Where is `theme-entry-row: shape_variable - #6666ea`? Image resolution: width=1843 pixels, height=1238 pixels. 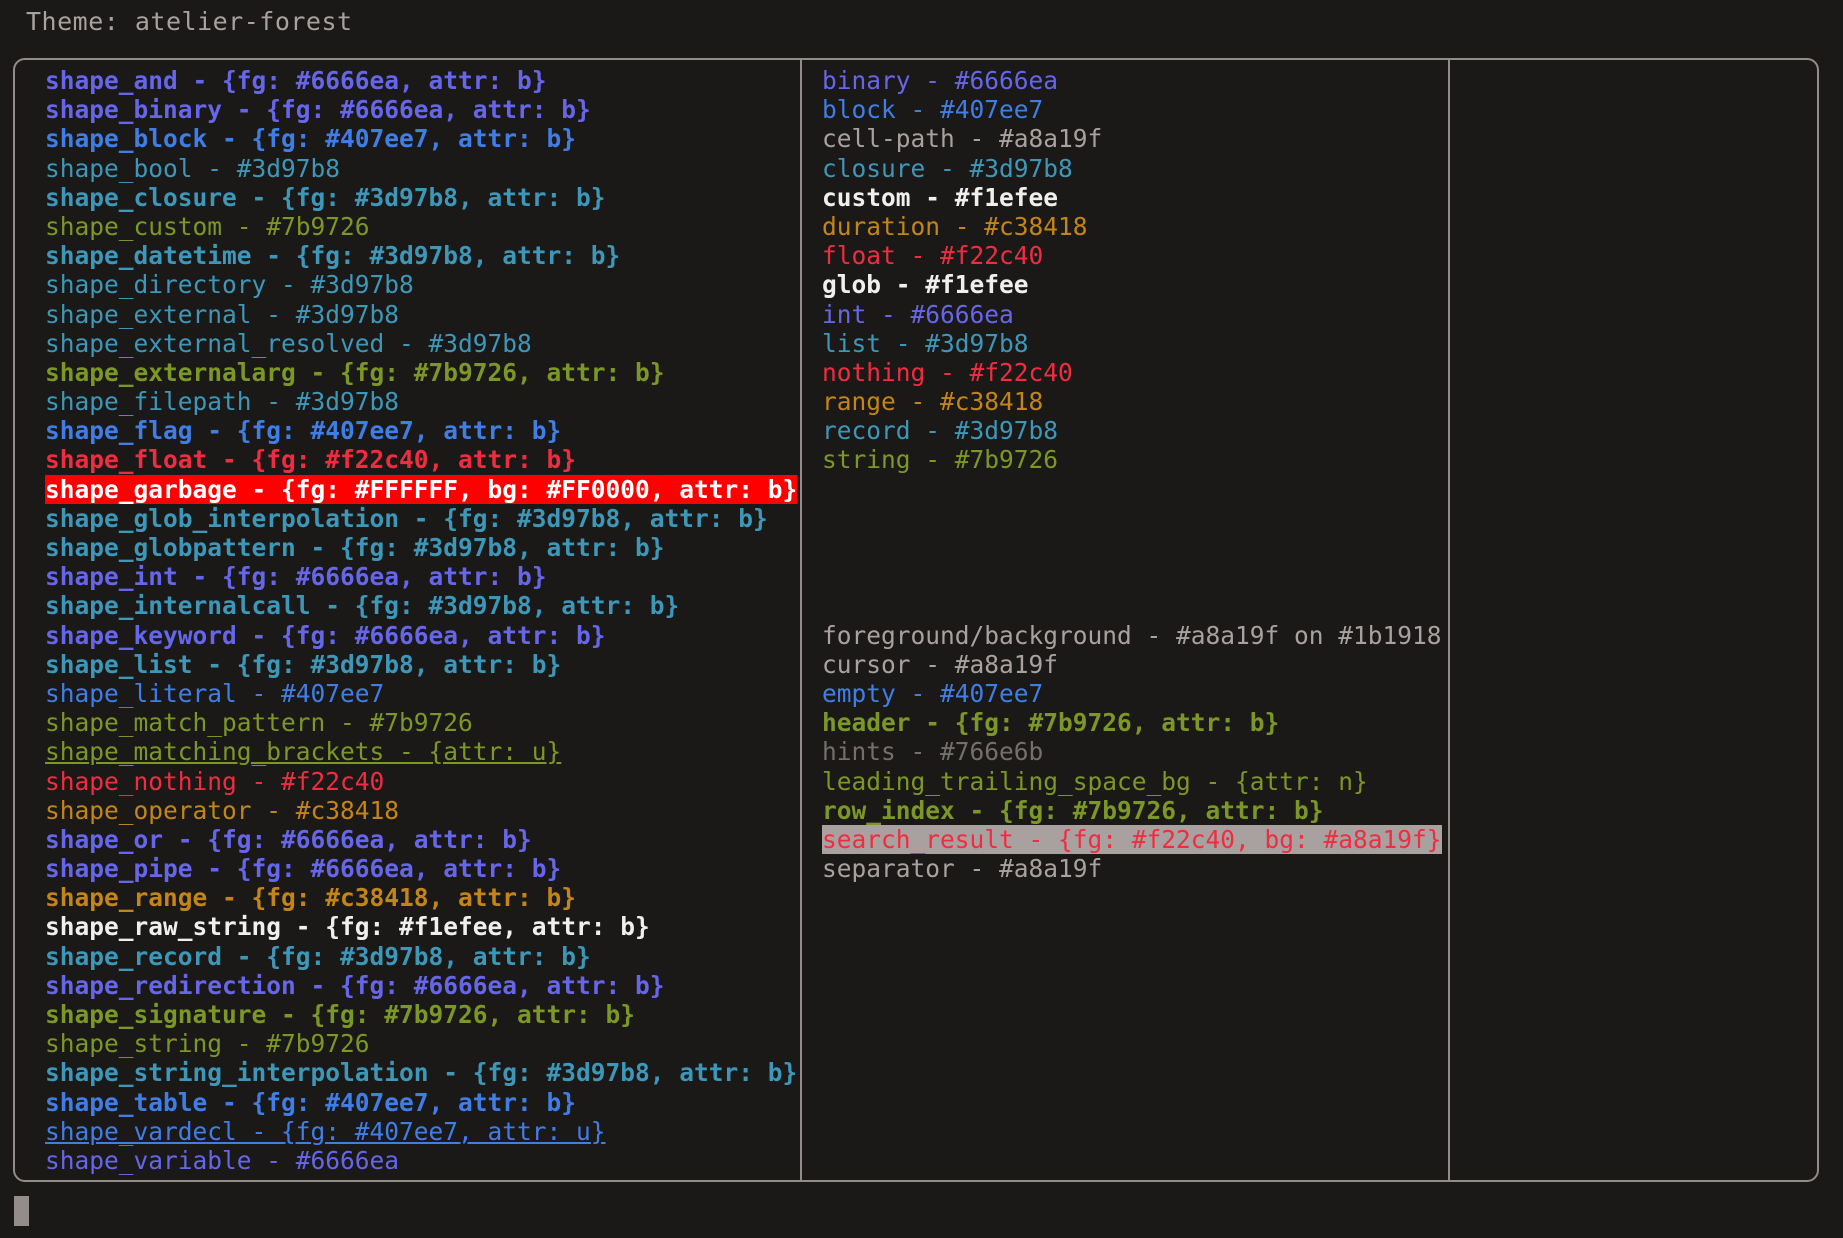
theme-entry-row: shape_variable - #6666ea is located at coordinates (222, 1160).